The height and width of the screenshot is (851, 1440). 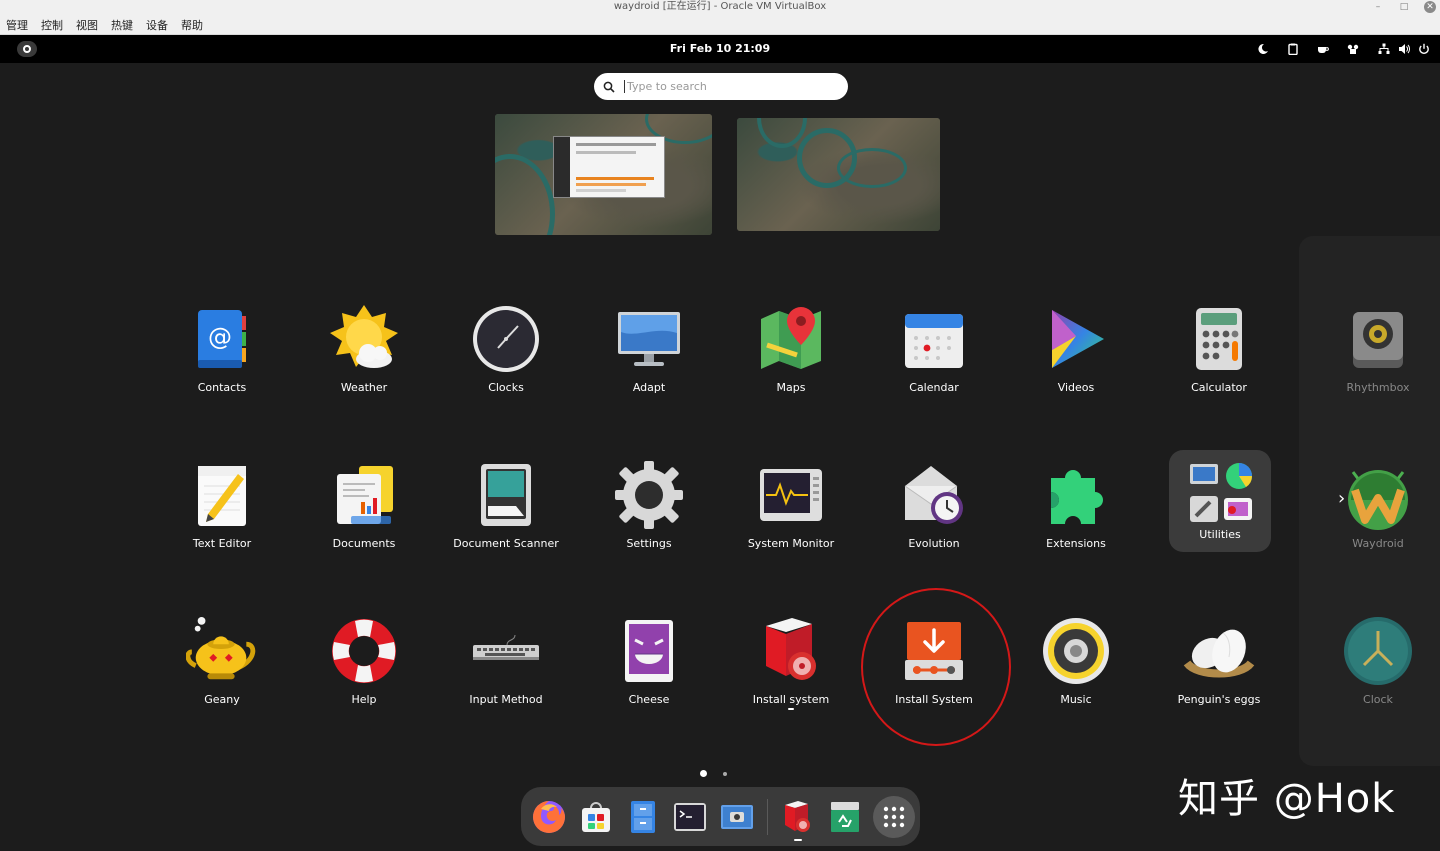 What do you see at coordinates (649, 699) in the screenshot?
I see `app-label: Cheese` at bounding box center [649, 699].